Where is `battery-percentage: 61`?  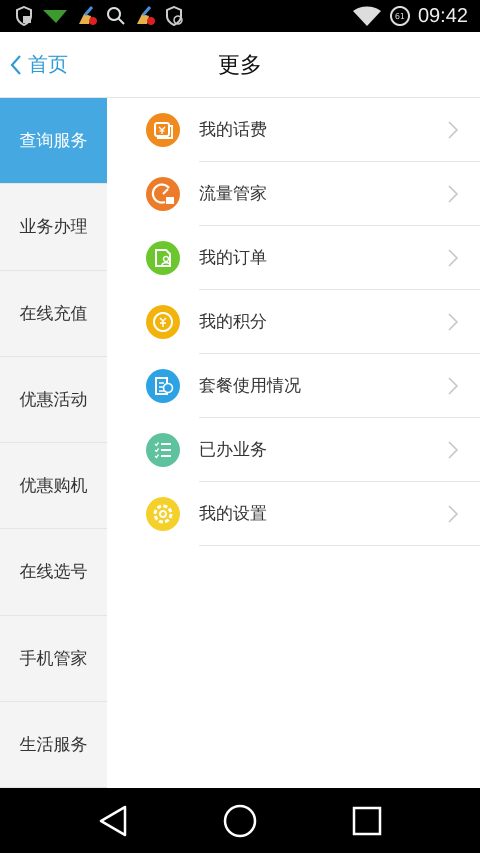
battery-percentage: 61 is located at coordinates (400, 16).